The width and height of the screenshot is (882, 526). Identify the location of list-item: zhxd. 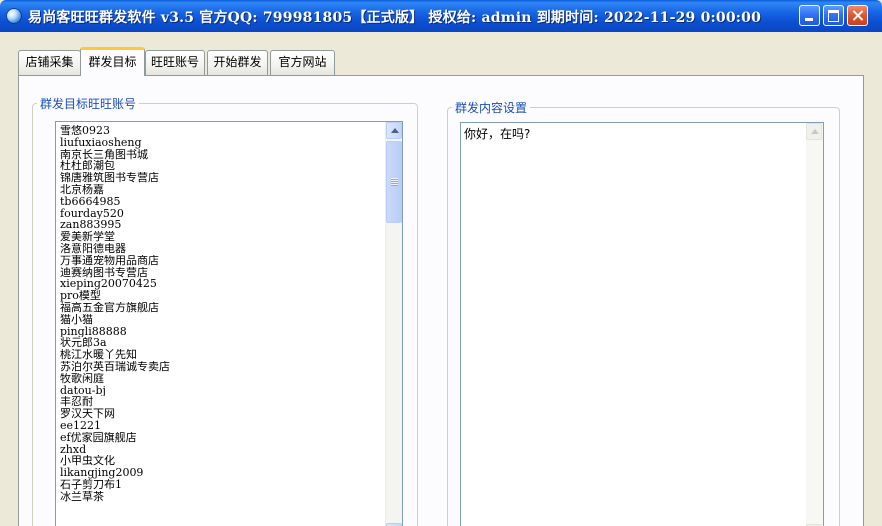
(220, 450).